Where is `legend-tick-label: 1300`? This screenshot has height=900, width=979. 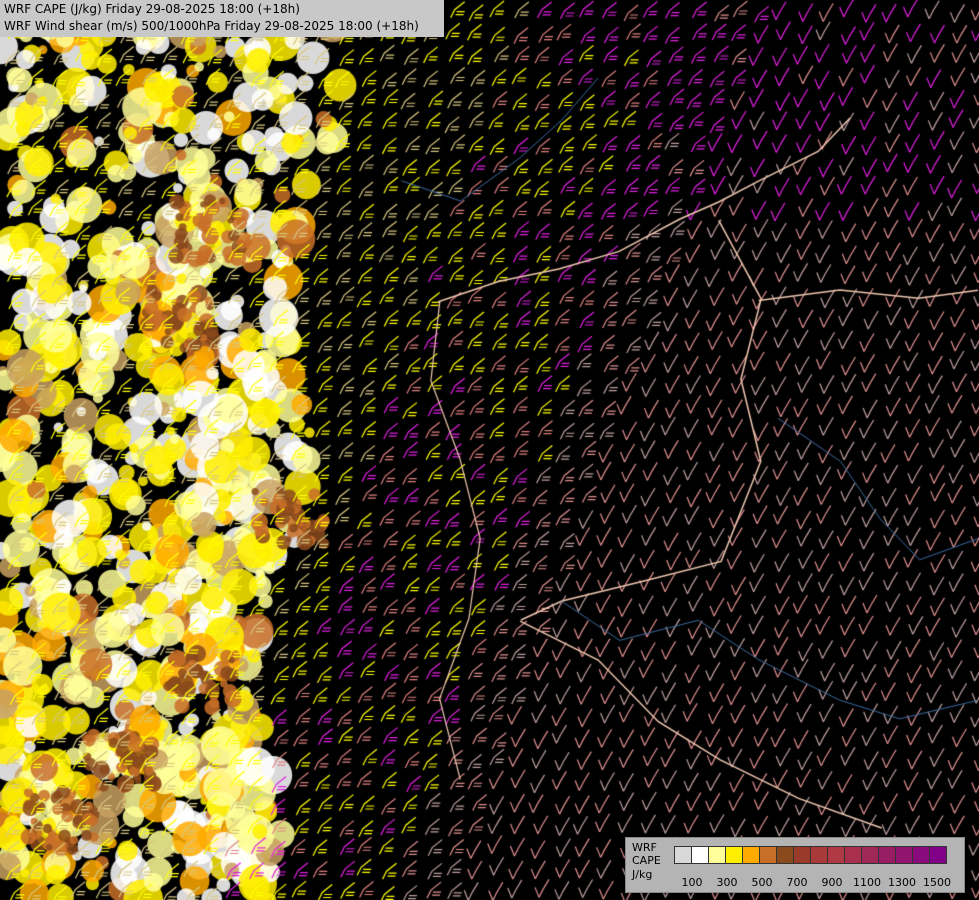 legend-tick-label: 1300 is located at coordinates (902, 882).